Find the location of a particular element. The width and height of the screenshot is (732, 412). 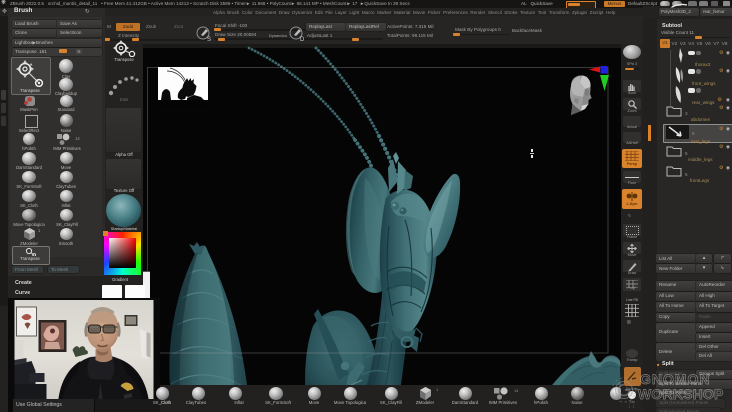

svg-text: GNOMON is located at coordinates (675, 379).